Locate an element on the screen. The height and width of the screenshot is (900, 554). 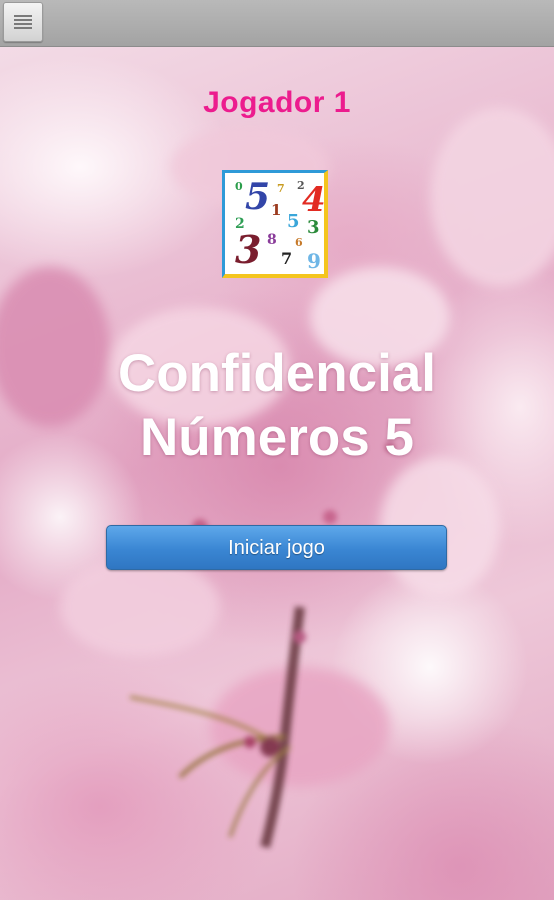
app-logo: 0 5 1 7 2 4 2 5 3 3 8 6 7 9 is located at coordinates (275, 224).